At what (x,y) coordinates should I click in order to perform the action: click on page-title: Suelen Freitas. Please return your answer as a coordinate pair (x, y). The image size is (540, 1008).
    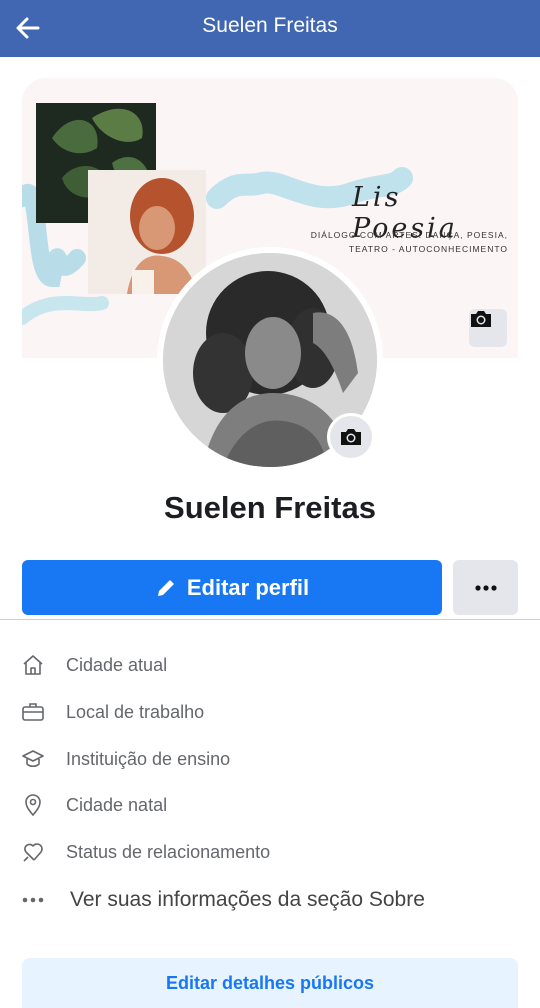
    Looking at the image, I should click on (270, 25).